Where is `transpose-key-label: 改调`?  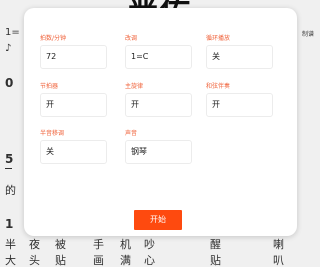 transpose-key-label: 改调 is located at coordinates (131, 38).